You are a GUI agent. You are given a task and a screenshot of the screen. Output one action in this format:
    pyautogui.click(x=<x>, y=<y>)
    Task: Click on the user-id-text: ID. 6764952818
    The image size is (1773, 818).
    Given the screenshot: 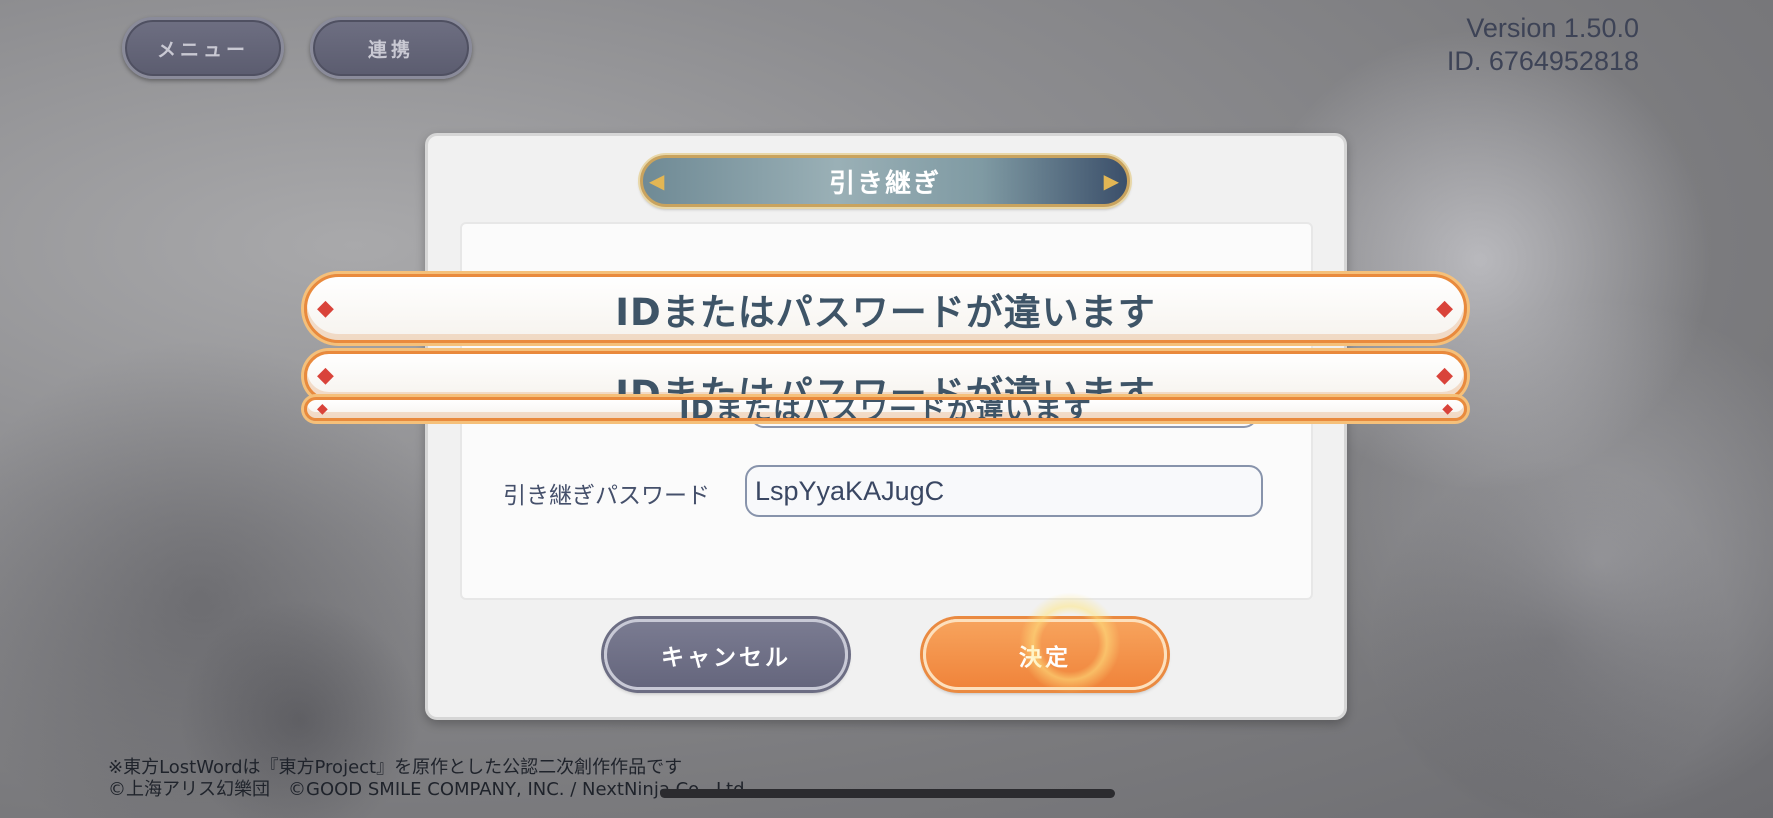 What is the action you would take?
    pyautogui.click(x=1542, y=61)
    